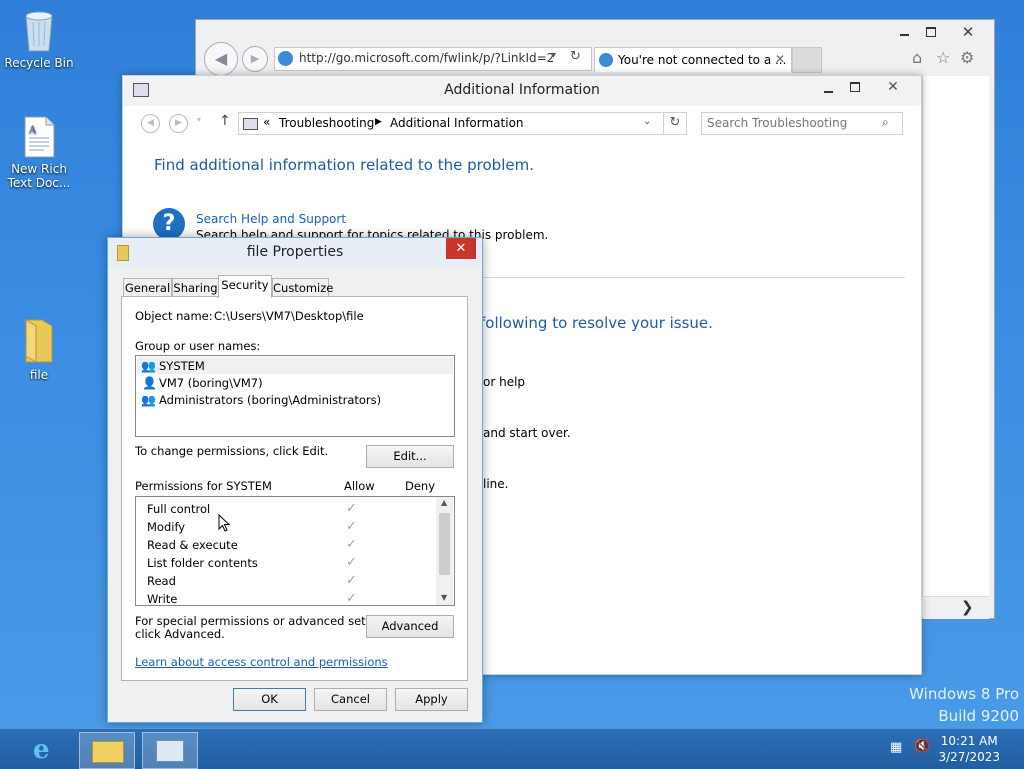 Image resolution: width=1024 pixels, height=769 pixels. What do you see at coordinates (39, 350) in the screenshot?
I see `desktop-icon-file-folder: file` at bounding box center [39, 350].